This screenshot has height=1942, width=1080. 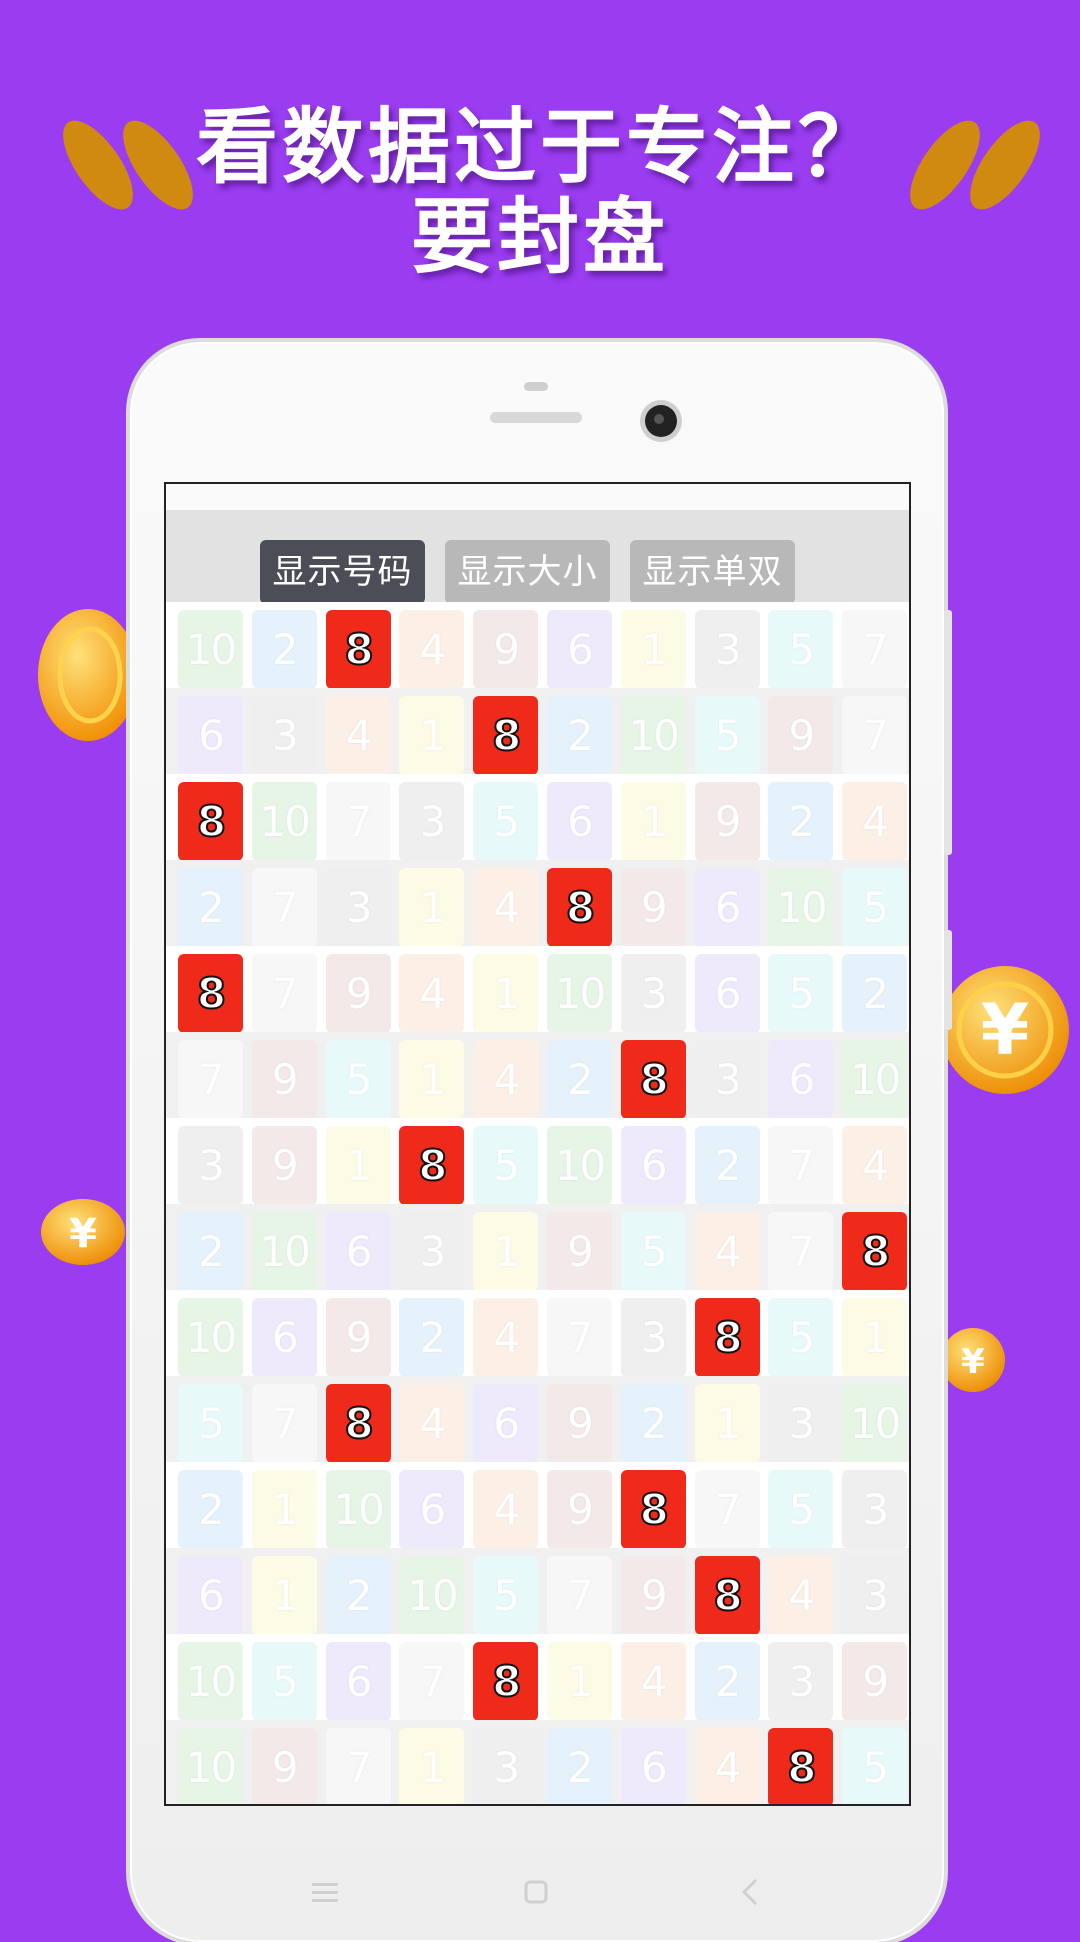 What do you see at coordinates (536, 1892) in the screenshot?
I see `home-icon` at bounding box center [536, 1892].